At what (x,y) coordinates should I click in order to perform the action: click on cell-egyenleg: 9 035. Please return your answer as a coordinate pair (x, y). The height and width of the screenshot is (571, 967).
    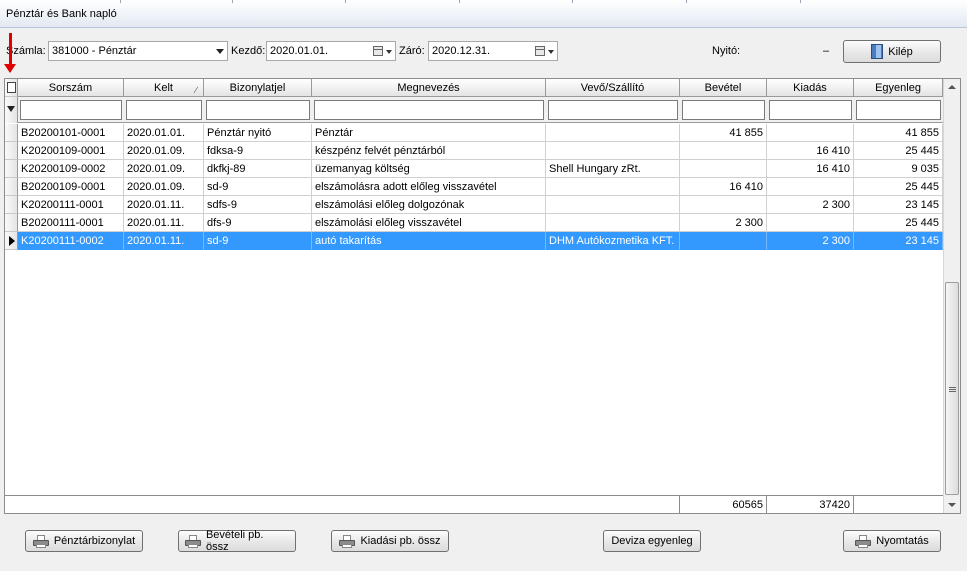
    Looking at the image, I should click on (898, 169).